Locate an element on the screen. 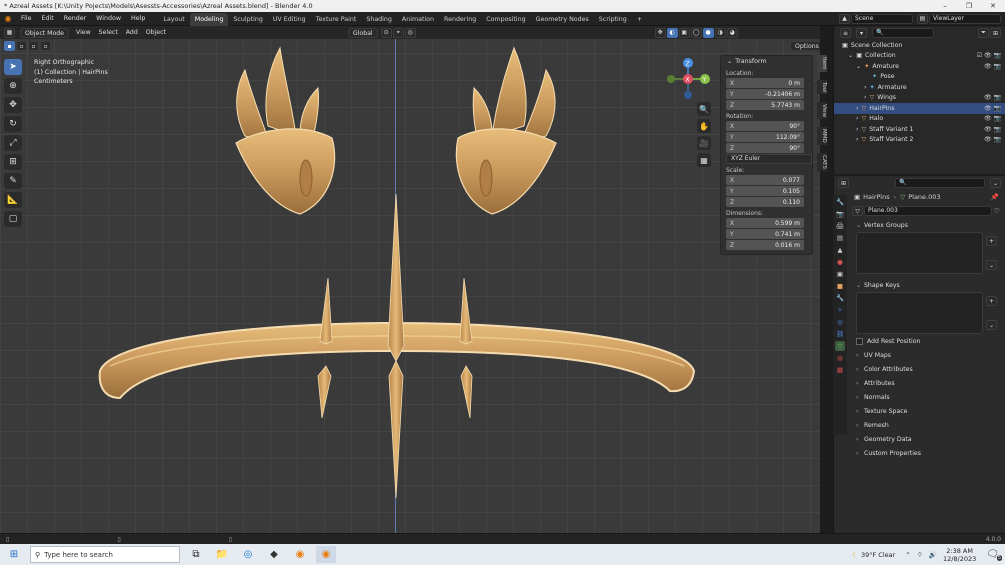  rotation-z-field: Z 90° is located at coordinates (765, 148).